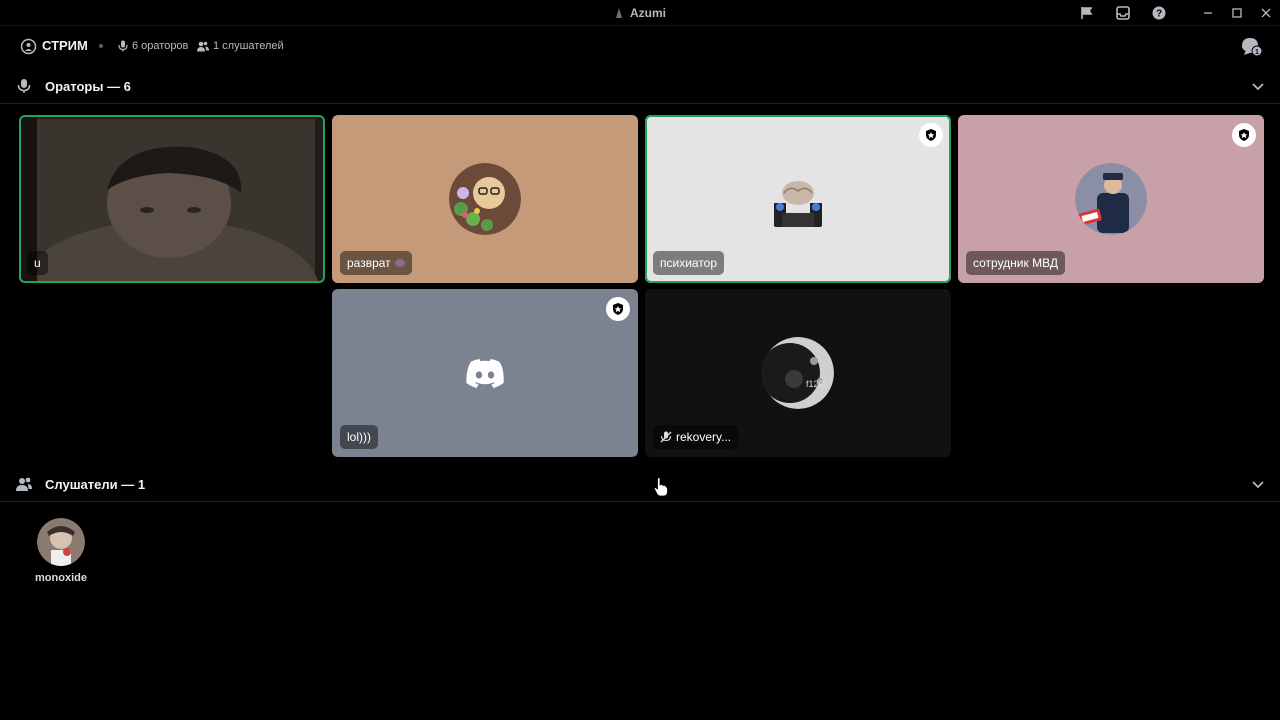  I want to click on speaker-tile-psikhiator: психиатор, so click(798, 199).